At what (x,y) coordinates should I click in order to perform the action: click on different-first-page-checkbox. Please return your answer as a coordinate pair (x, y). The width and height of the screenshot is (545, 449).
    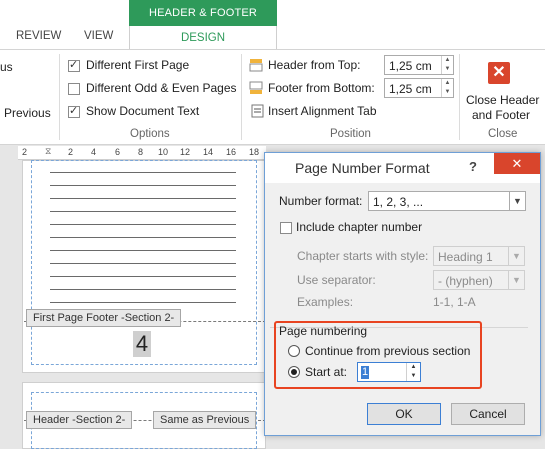
    Looking at the image, I should click on (74, 65).